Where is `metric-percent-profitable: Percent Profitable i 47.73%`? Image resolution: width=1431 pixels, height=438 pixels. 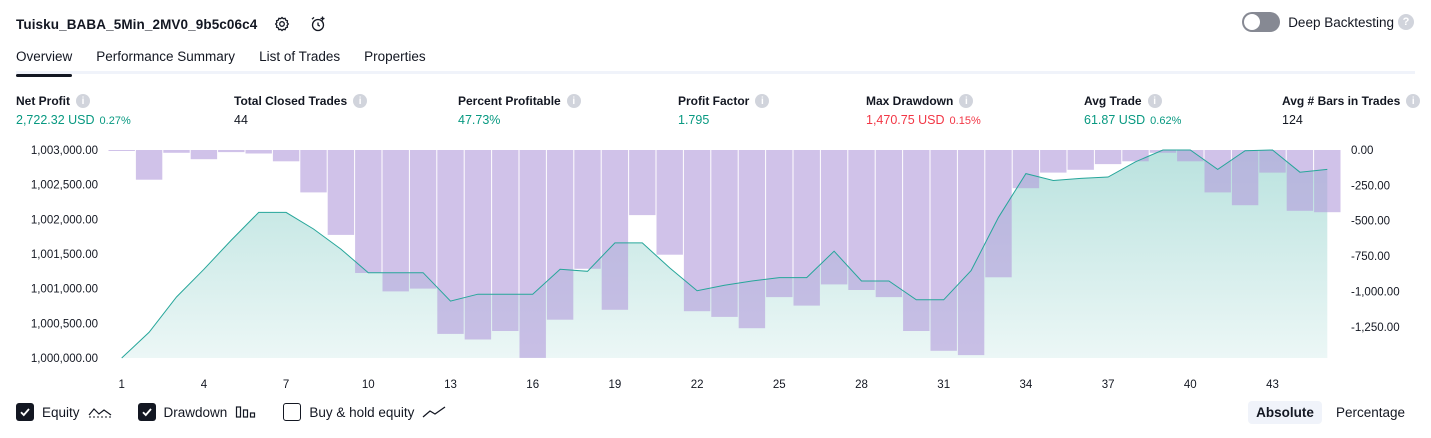
metric-percent-profitable: Percent Profitable i 47.73% is located at coordinates (519, 110).